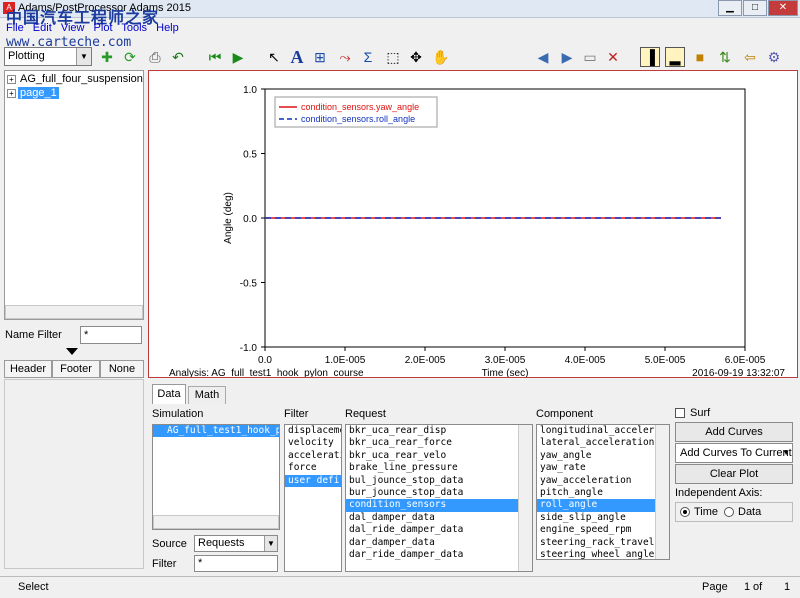 The image size is (800, 598). I want to click on y-tick-label: -1.0, so click(249, 348).